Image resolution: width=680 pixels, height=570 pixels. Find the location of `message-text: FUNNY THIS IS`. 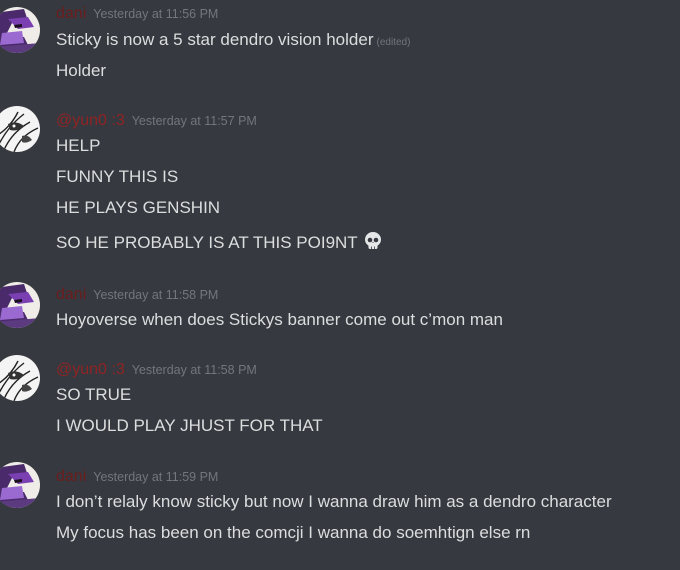

message-text: FUNNY THIS IS is located at coordinates (117, 177).